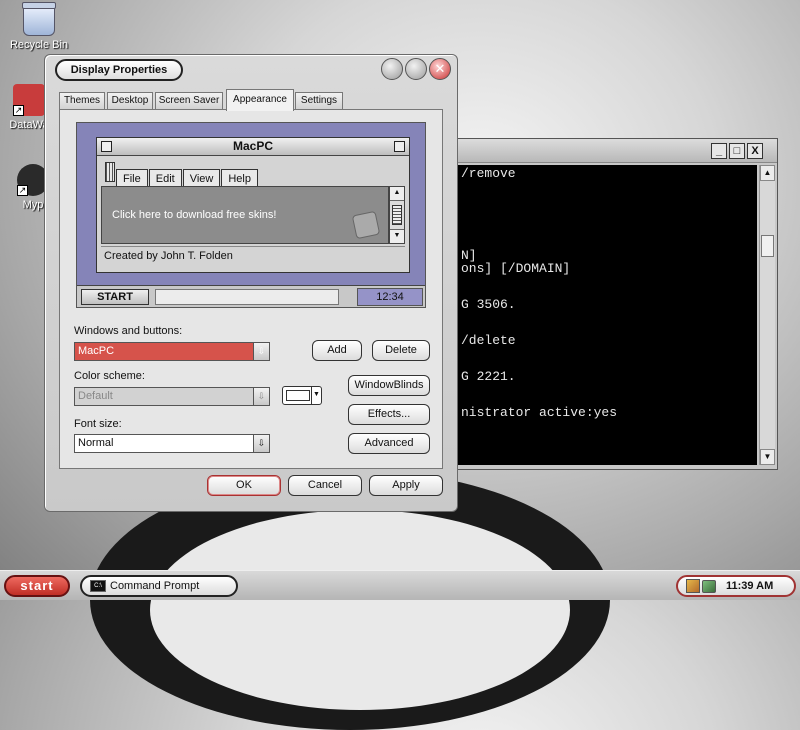  What do you see at coordinates (440, 69) in the screenshot?
I see `close-orb-button: ✕` at bounding box center [440, 69].